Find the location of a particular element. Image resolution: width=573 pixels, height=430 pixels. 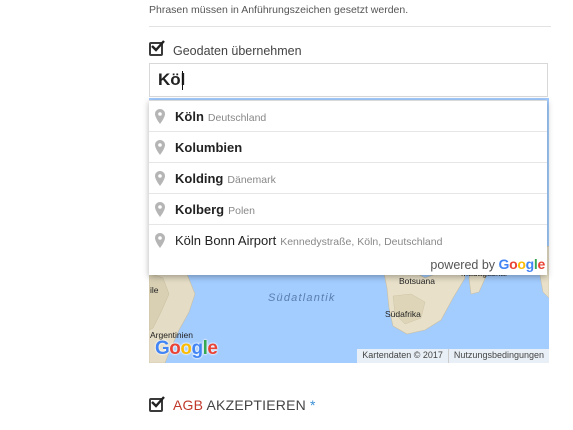

item-rest: Bonn Airport is located at coordinates (239, 240).